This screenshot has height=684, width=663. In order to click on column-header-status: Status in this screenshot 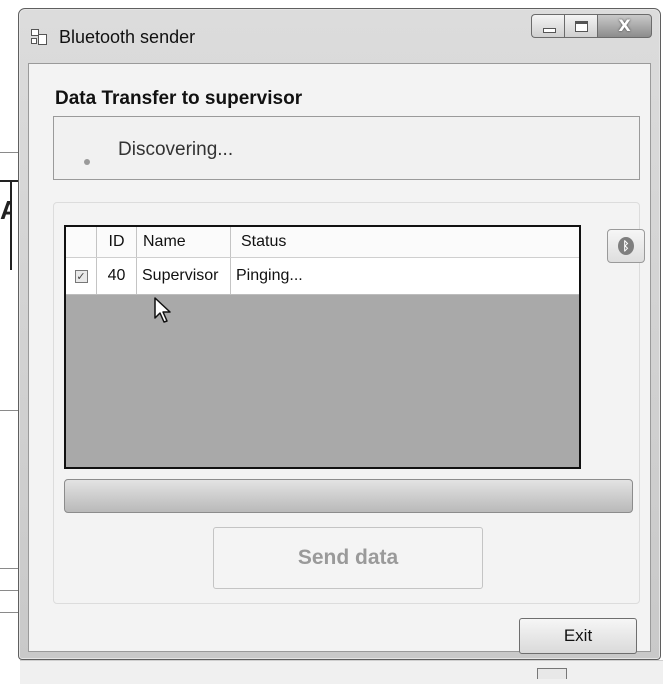, I will do `click(404, 242)`.